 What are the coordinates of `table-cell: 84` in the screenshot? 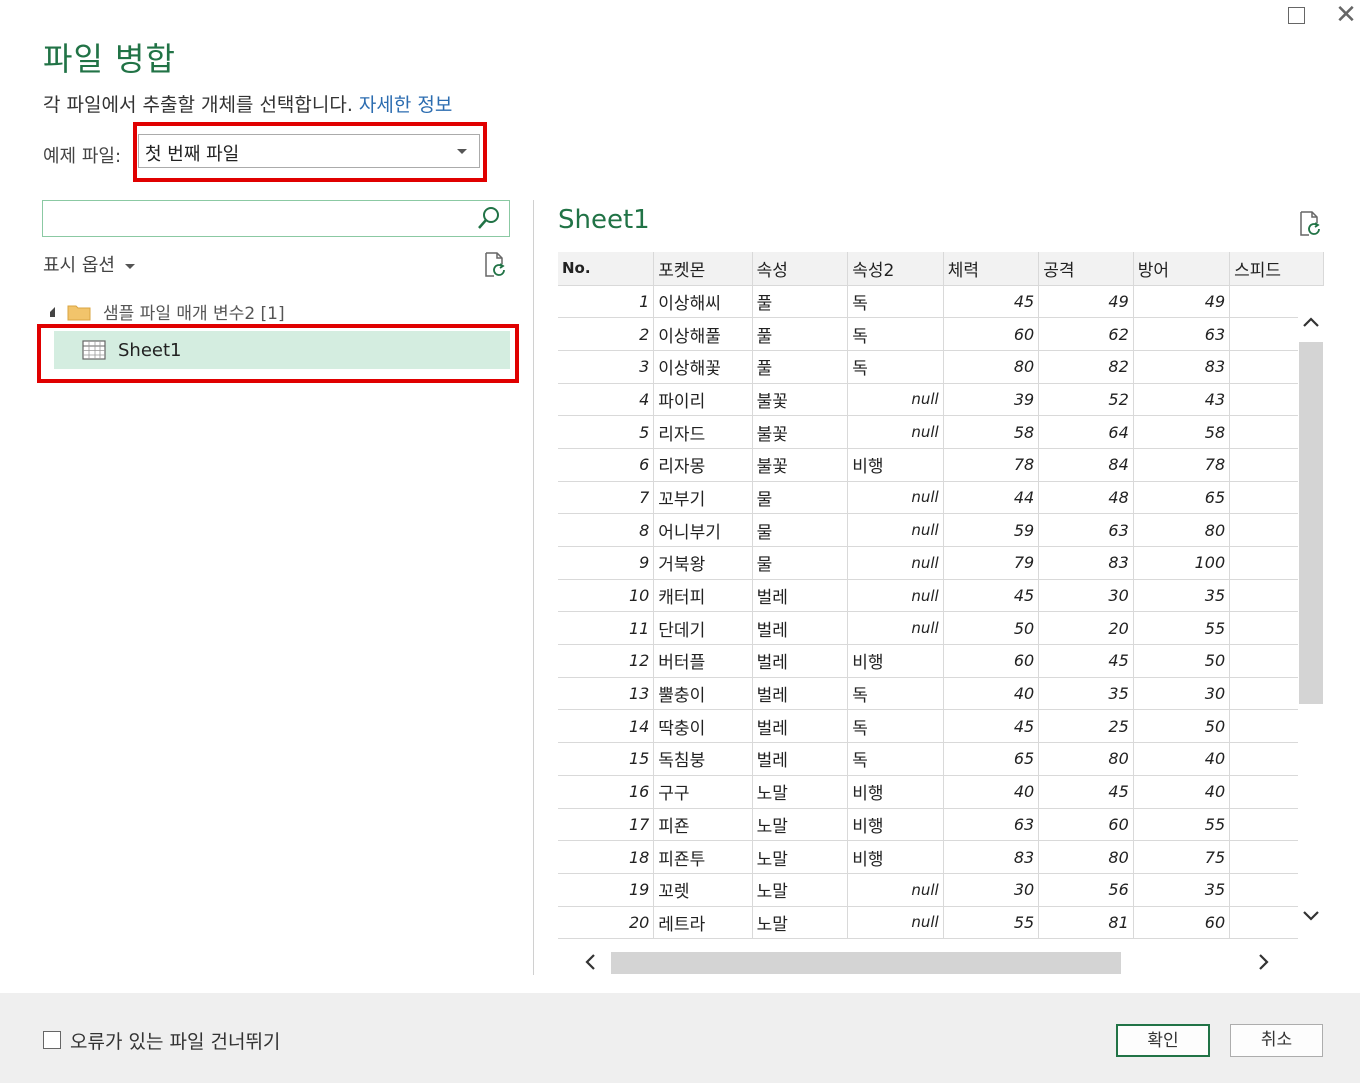 It's located at (1086, 465).